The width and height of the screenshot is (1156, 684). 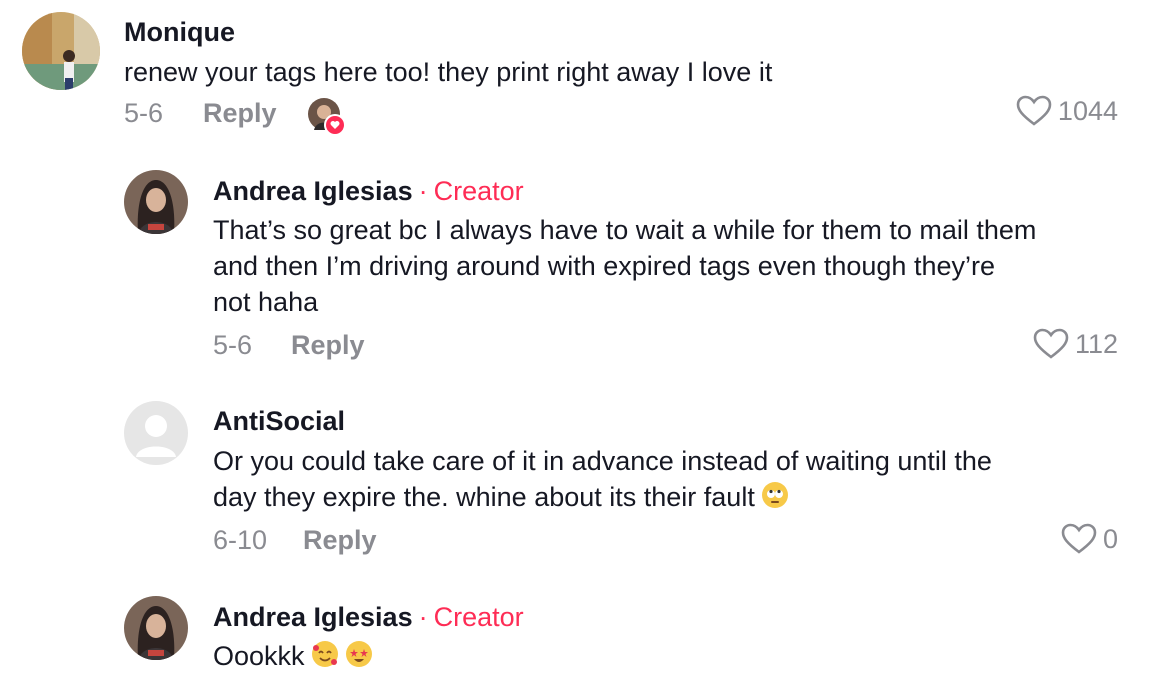 I want to click on like-button: 112, so click(x=1075, y=344).